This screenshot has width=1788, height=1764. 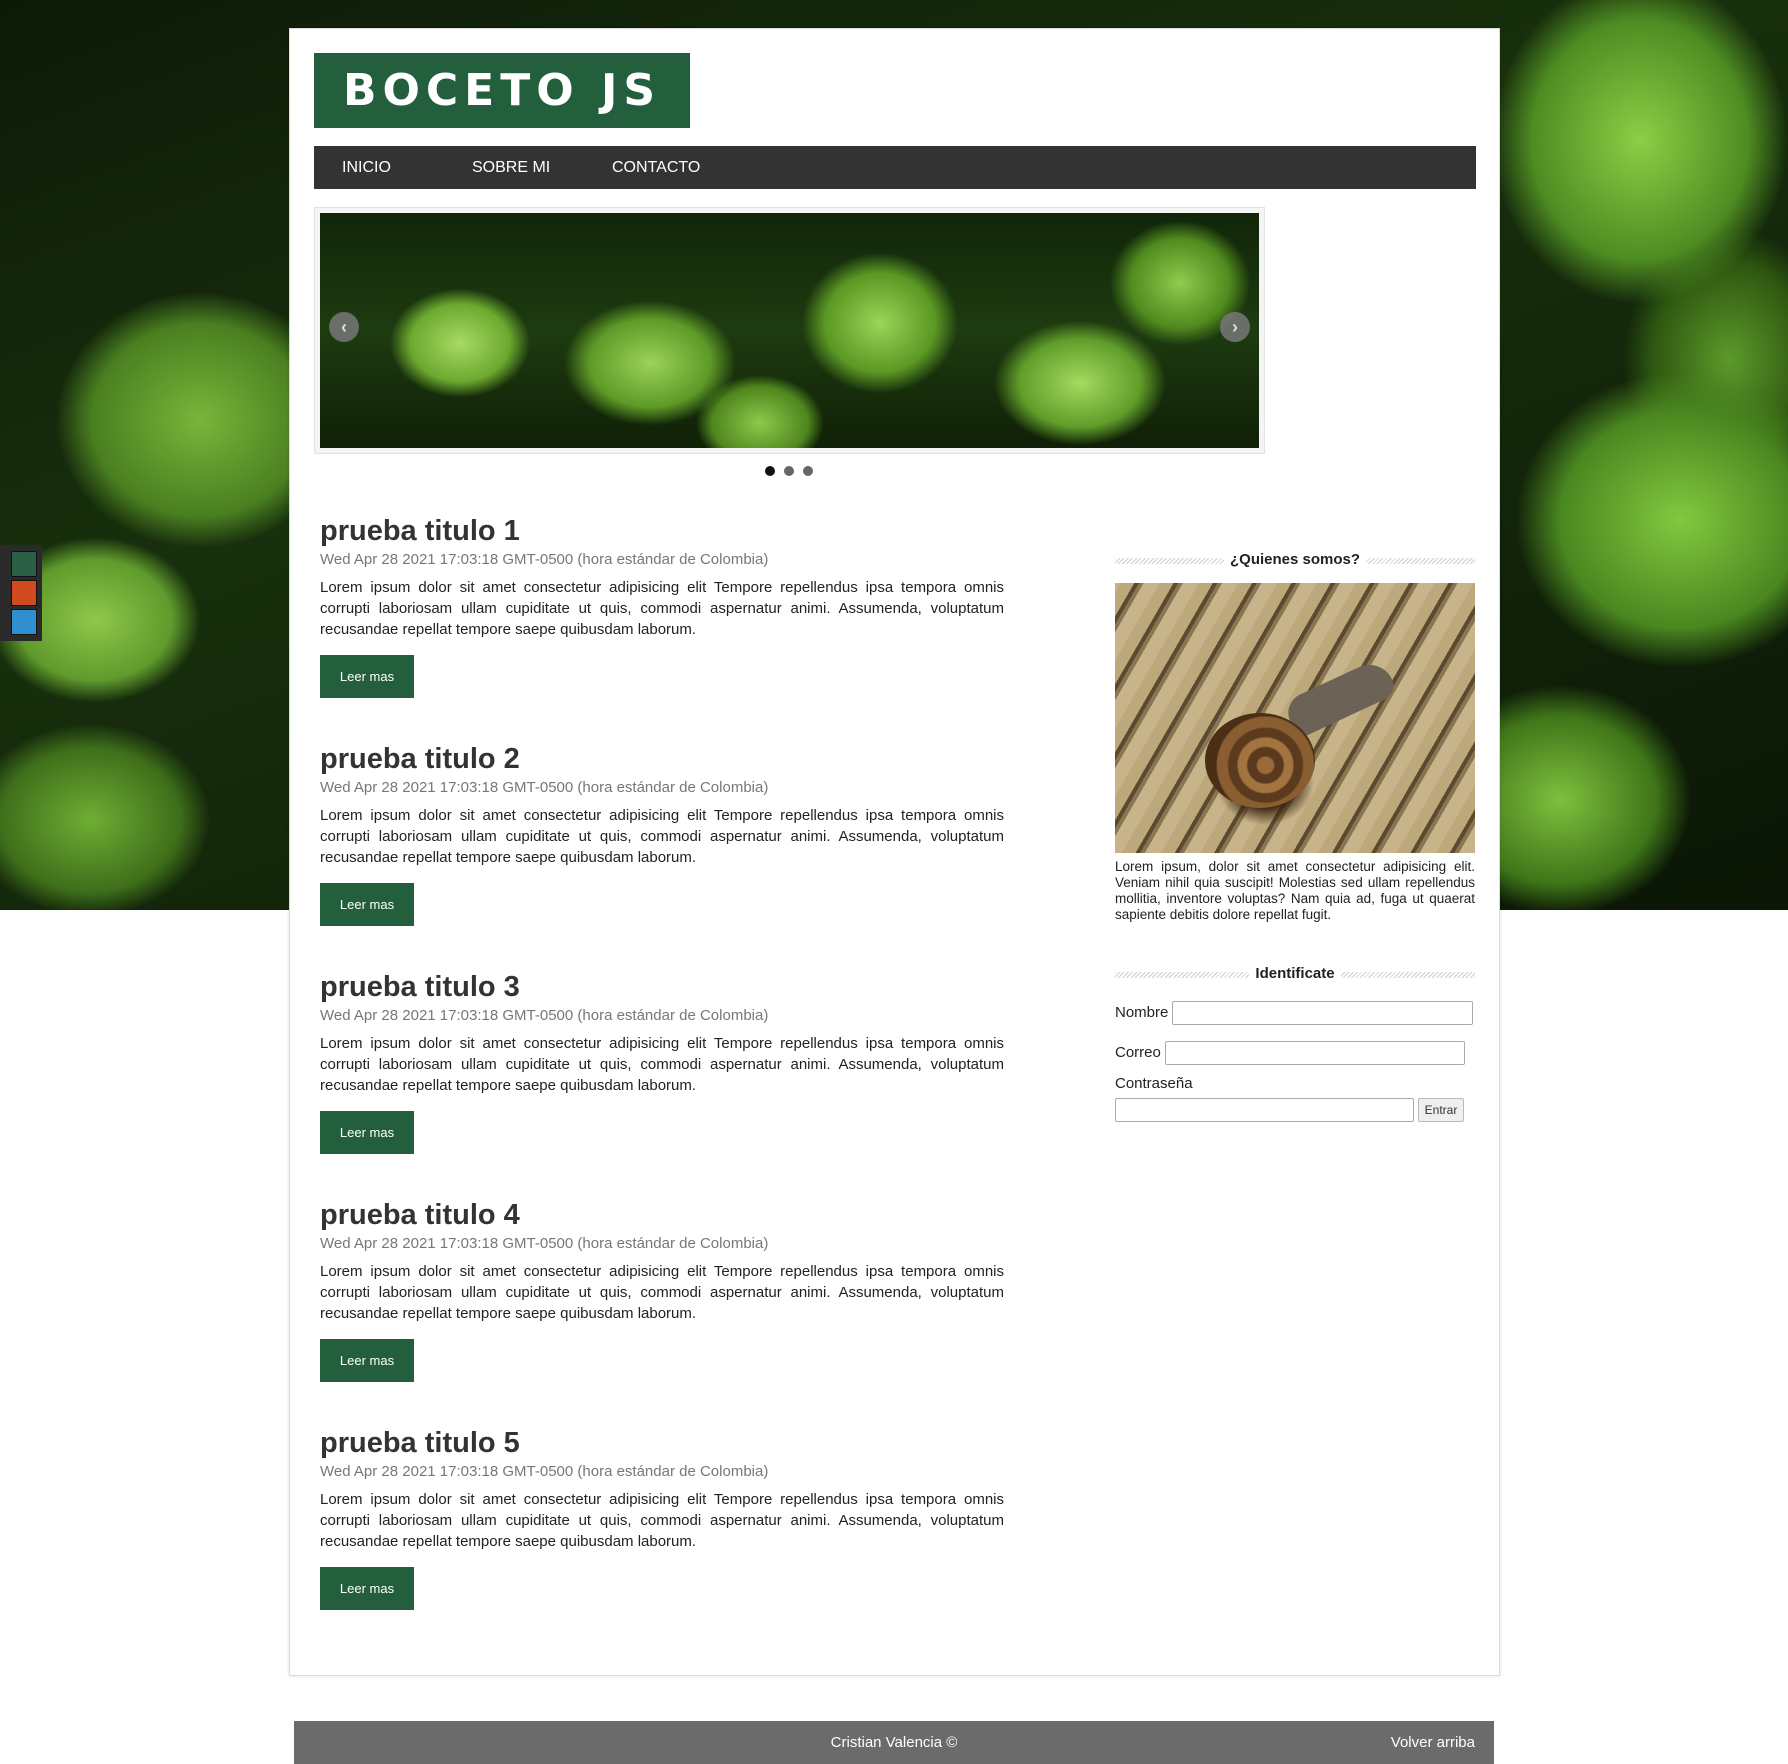 What do you see at coordinates (1154, 1083) in the screenshot?
I see `password-label: Contraseña` at bounding box center [1154, 1083].